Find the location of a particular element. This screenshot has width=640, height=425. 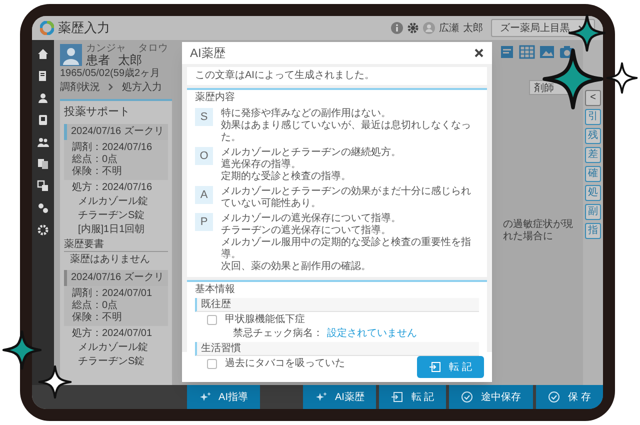

notebook-icon is located at coordinates (43, 120).